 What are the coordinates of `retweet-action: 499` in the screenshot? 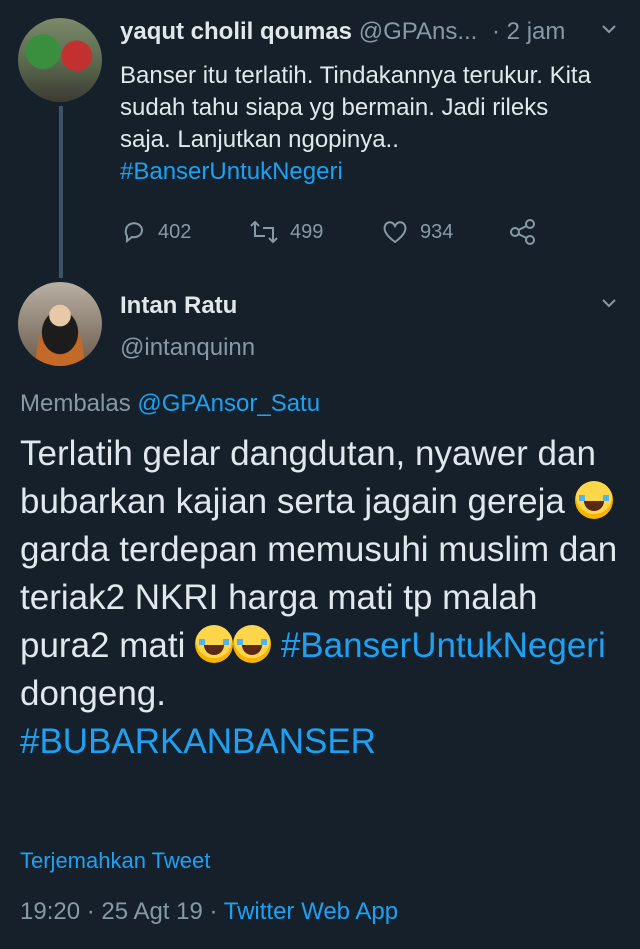 It's located at (285, 232).